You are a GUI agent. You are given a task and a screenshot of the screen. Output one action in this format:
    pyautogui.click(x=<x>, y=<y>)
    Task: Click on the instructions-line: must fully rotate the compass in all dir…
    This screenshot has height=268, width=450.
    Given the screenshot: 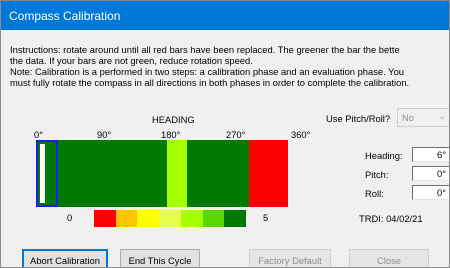 What is the action you would take?
    pyautogui.click(x=210, y=82)
    